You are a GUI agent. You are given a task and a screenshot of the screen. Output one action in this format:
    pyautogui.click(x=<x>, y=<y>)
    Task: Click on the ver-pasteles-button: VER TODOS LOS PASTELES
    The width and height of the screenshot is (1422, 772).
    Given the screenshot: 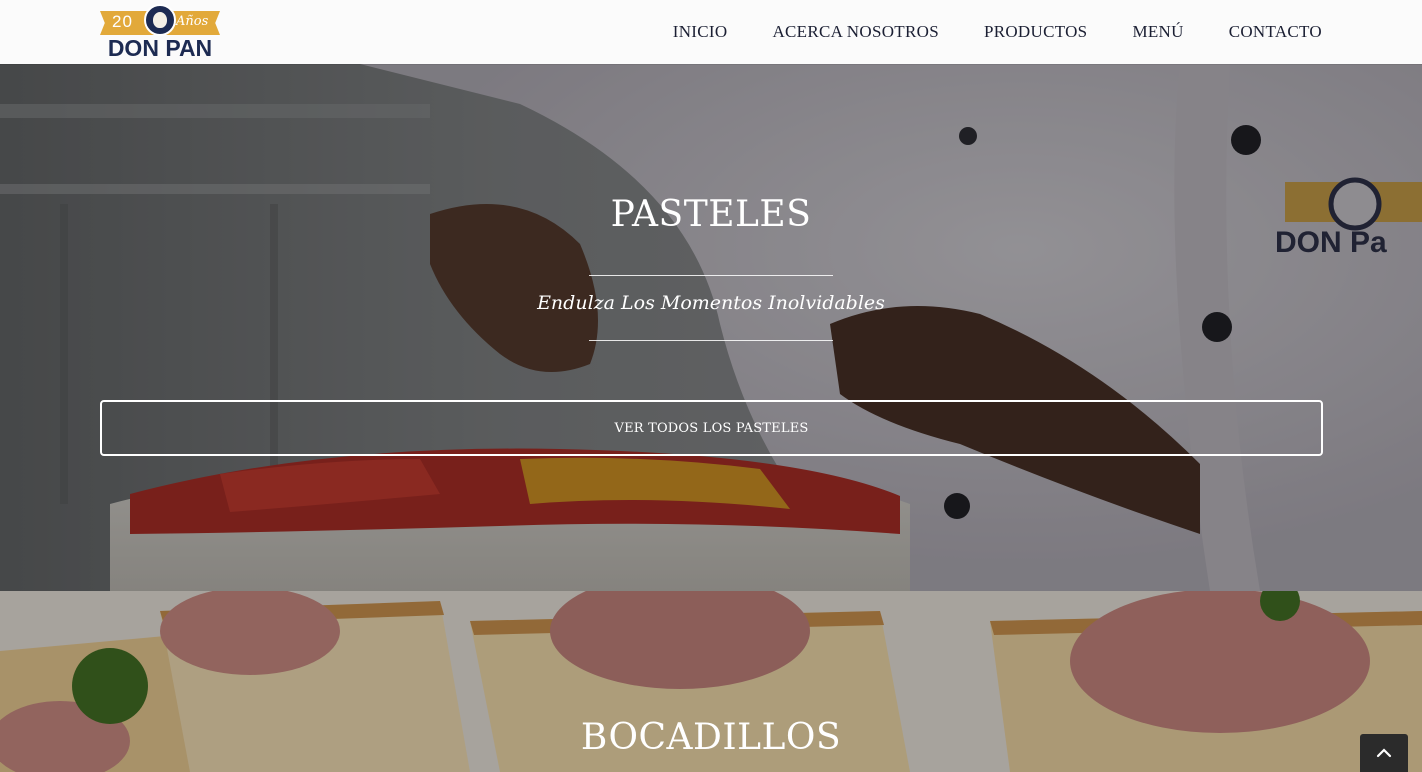 What is the action you would take?
    pyautogui.click(x=711, y=428)
    